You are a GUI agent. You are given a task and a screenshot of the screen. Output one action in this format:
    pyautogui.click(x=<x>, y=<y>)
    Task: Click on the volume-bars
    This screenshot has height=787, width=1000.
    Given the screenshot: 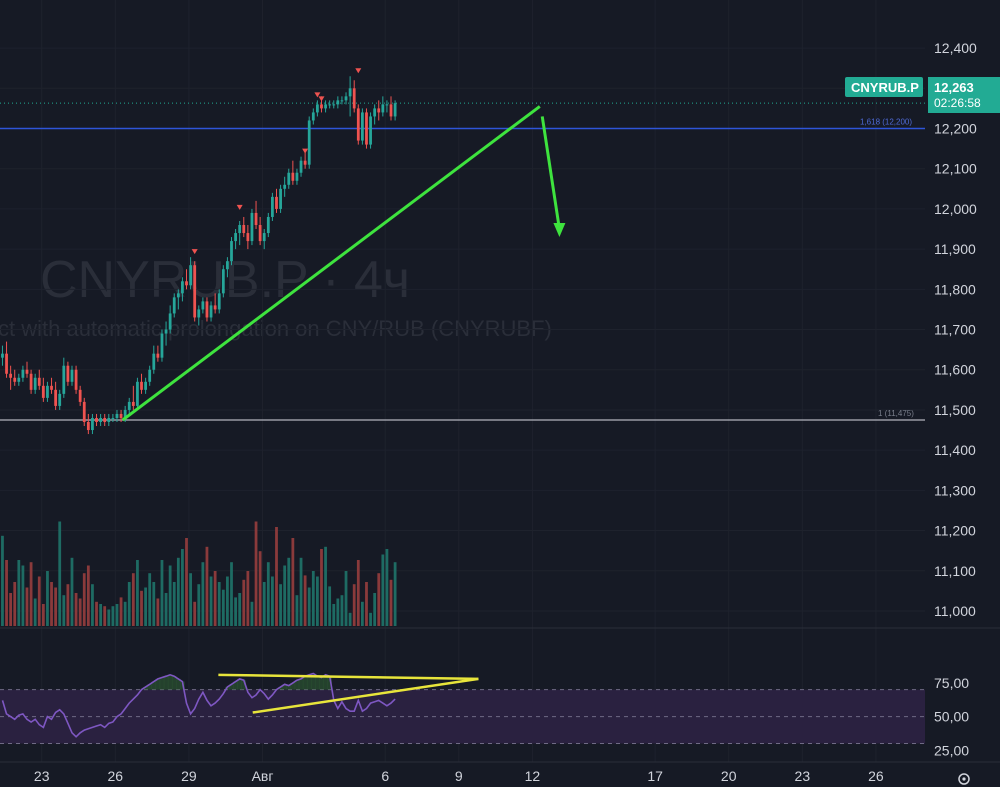 What is the action you would take?
    pyautogui.click(x=199, y=573)
    